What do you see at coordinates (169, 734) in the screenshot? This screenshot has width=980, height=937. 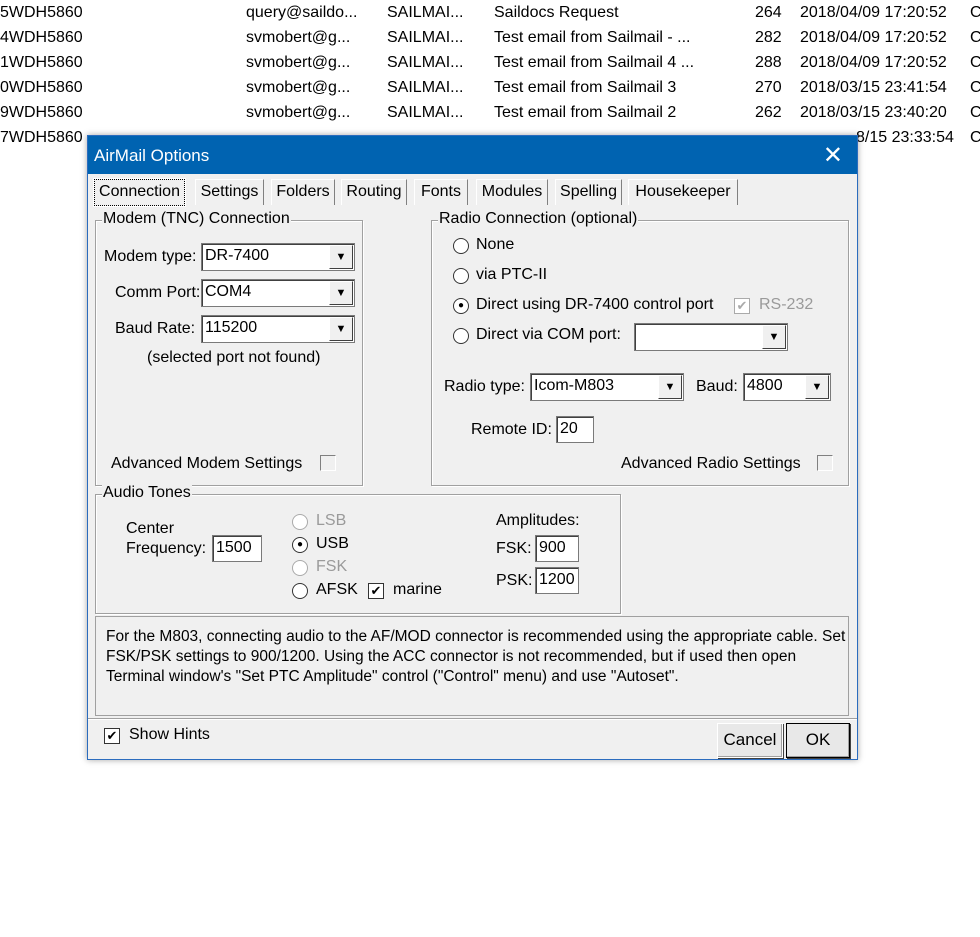 I see `show-hints-label: Show Hints` at bounding box center [169, 734].